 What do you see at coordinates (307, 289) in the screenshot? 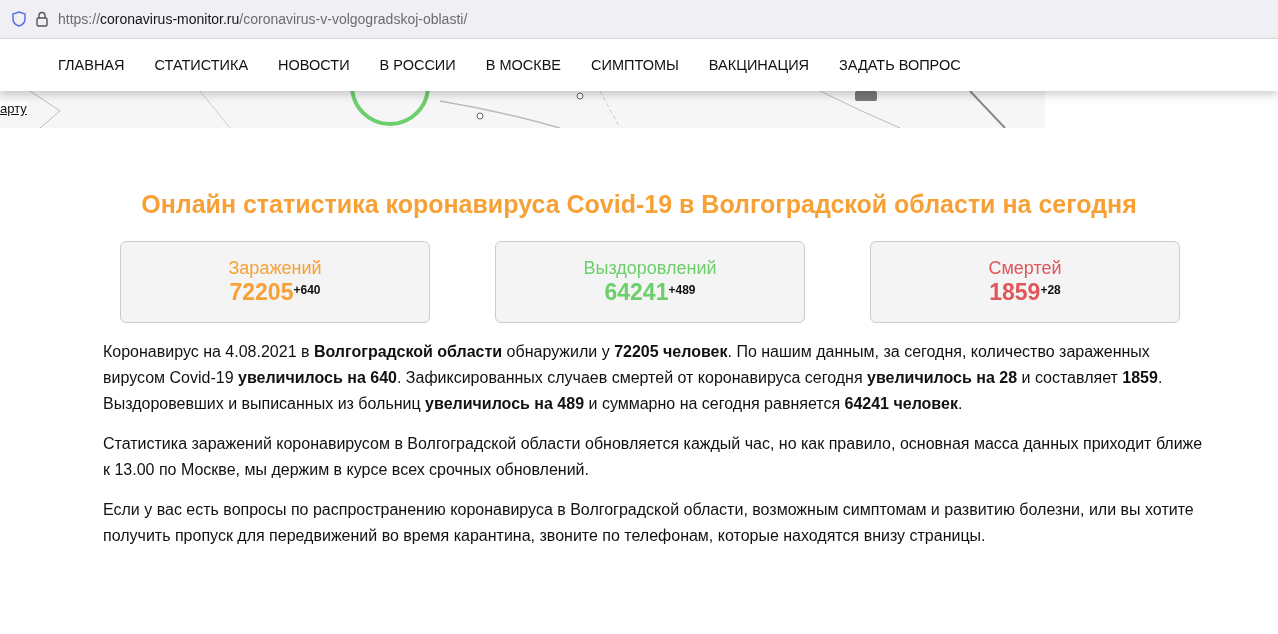
I see `stat-delta: +640` at bounding box center [307, 289].